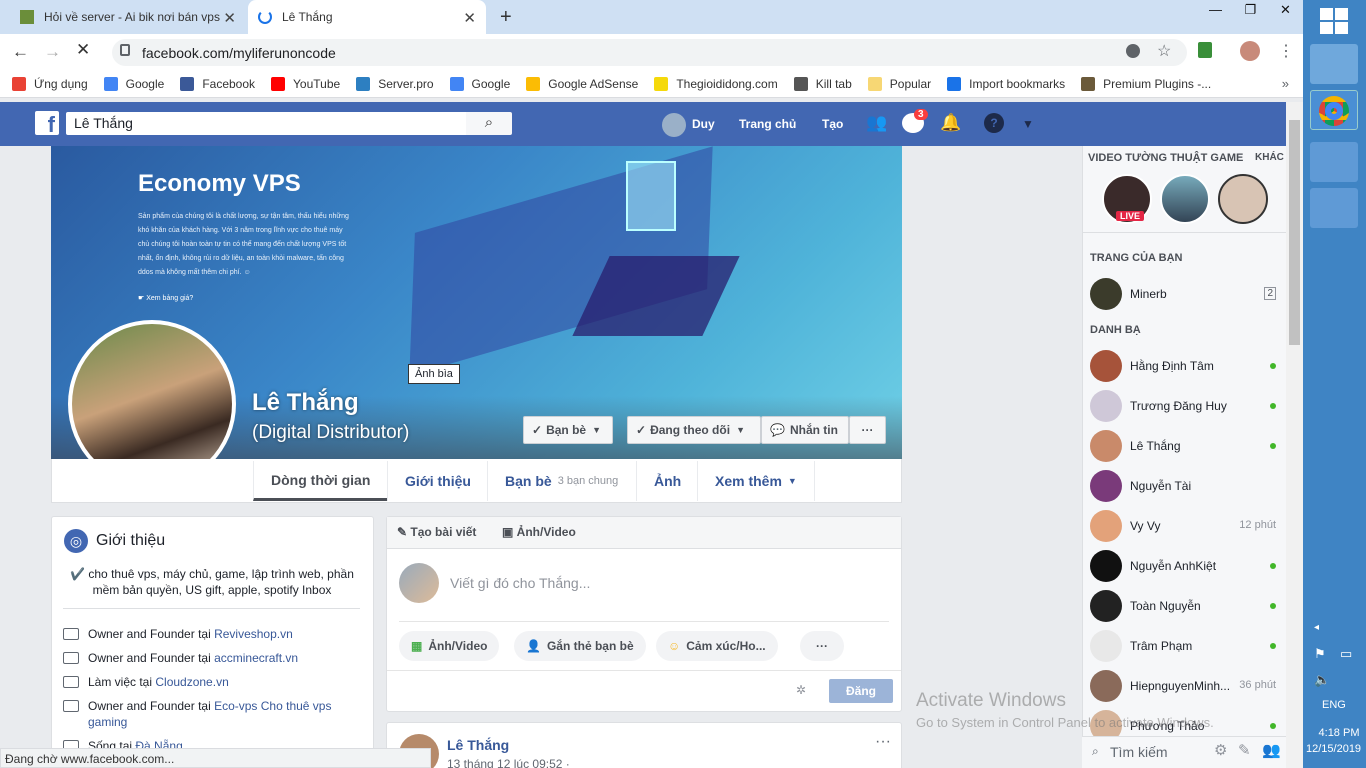 The image size is (1366, 768). I want to click on tab-about: Giới thiệu, so click(437, 481).